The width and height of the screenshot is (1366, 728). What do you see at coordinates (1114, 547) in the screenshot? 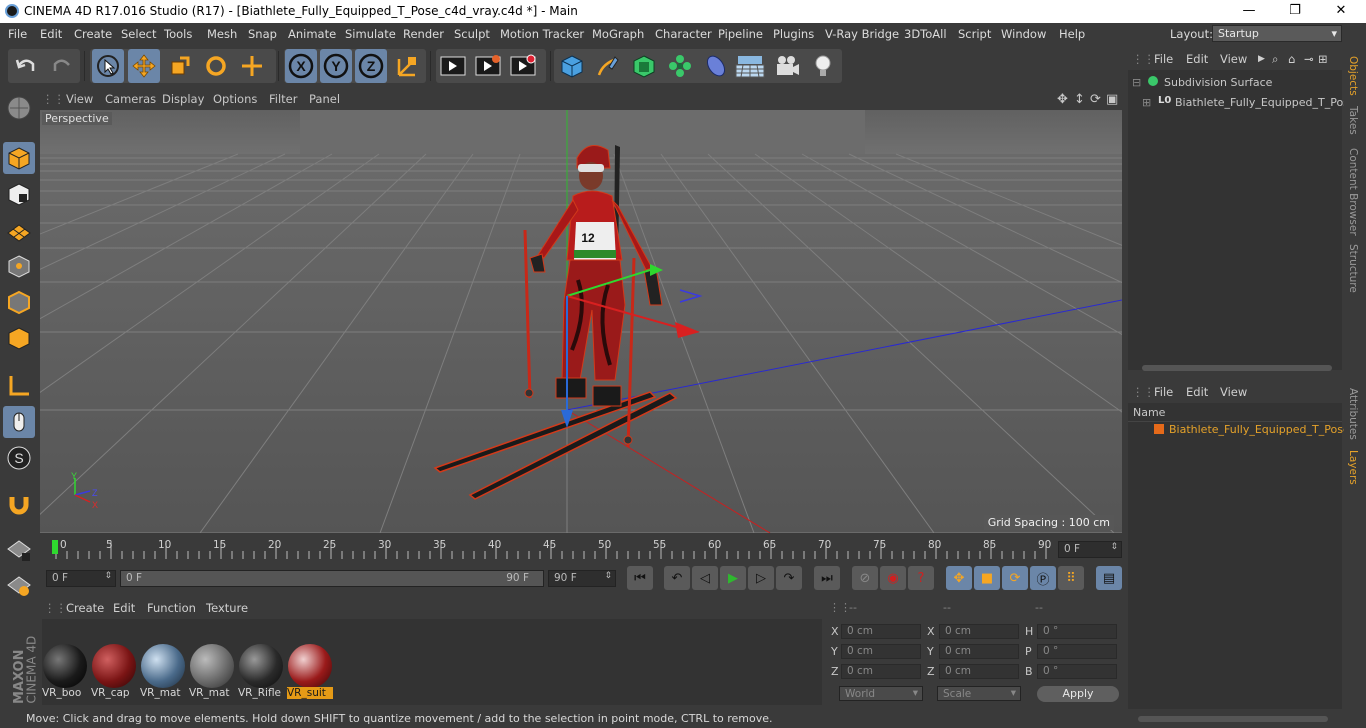
I see `stepper-icon: ⇕` at bounding box center [1114, 547].